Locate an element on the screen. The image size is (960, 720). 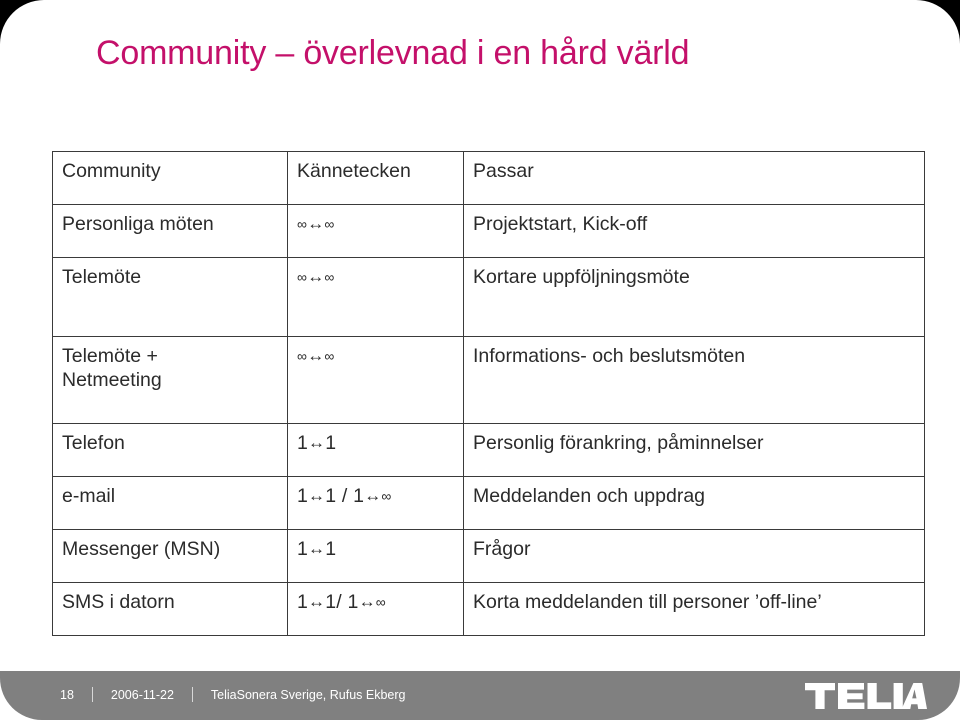
table-header-row: Community Kännetecken Passar is located at coordinates (488, 178).